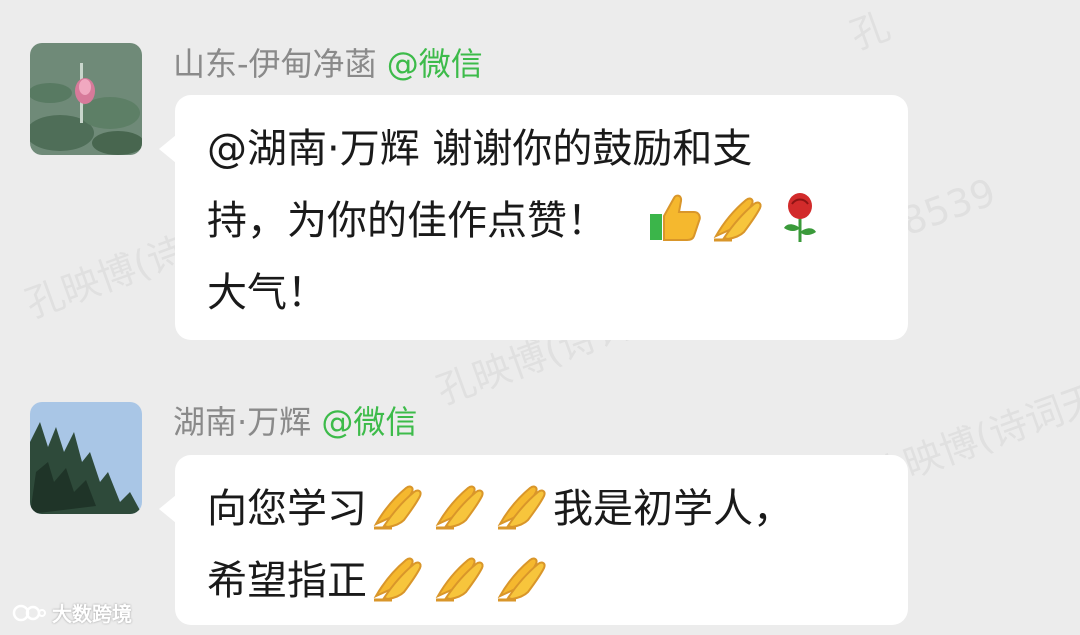 Image resolution: width=1080 pixels, height=635 pixels. I want to click on rose-icon, so click(800, 217).